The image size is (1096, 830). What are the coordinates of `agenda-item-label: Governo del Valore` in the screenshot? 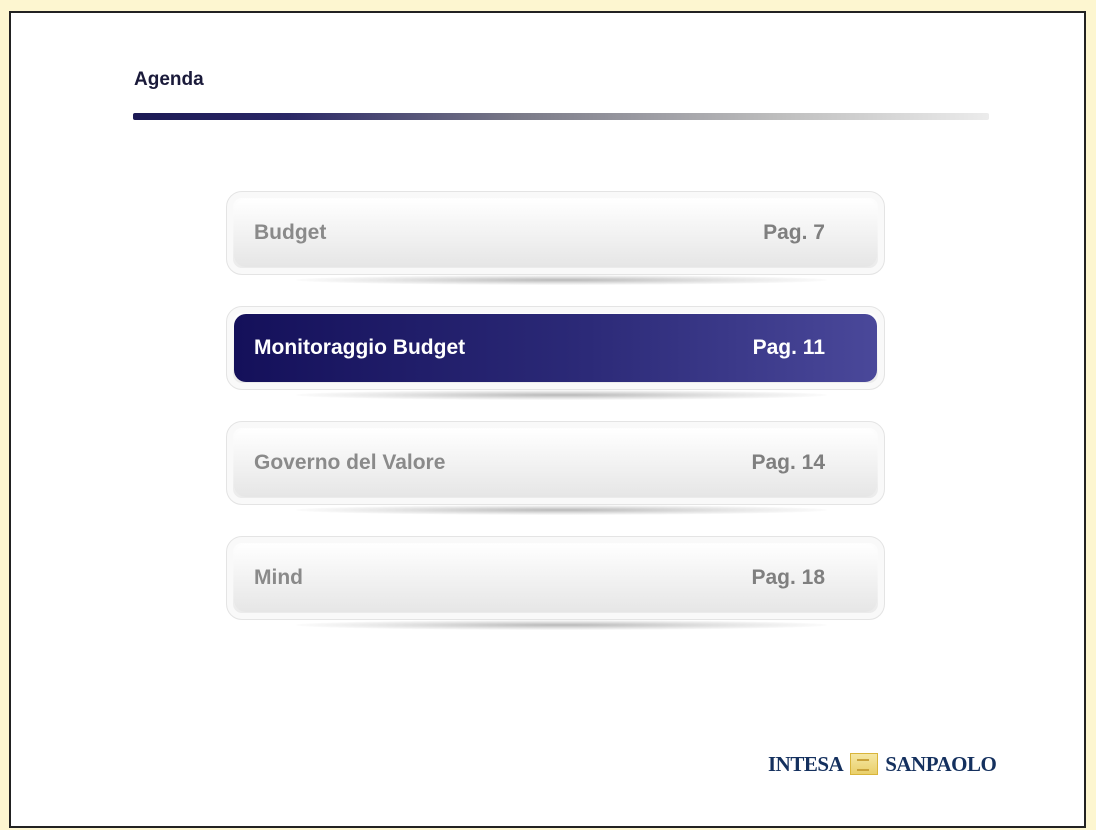 It's located at (350, 462).